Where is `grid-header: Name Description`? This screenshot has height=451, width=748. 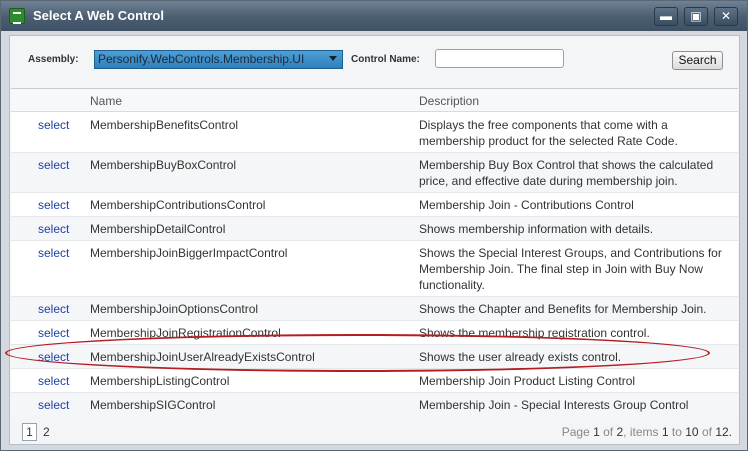
grid-header: Name Description is located at coordinates (374, 100).